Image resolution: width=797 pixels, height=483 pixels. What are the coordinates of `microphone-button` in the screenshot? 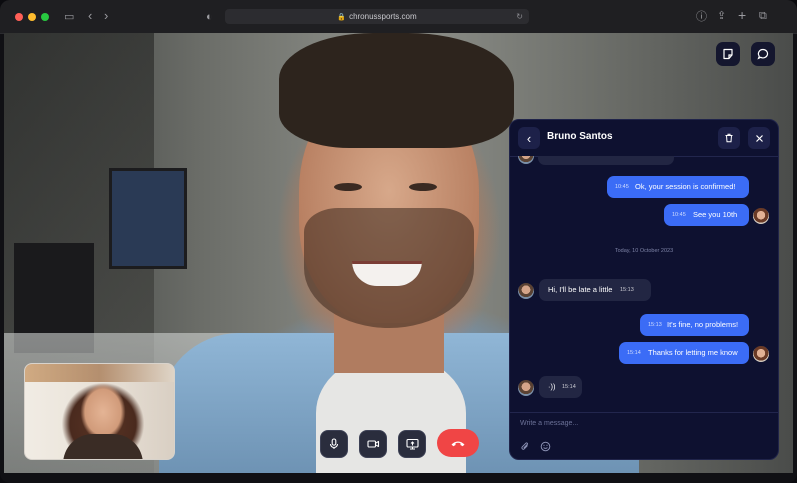 It's located at (334, 444).